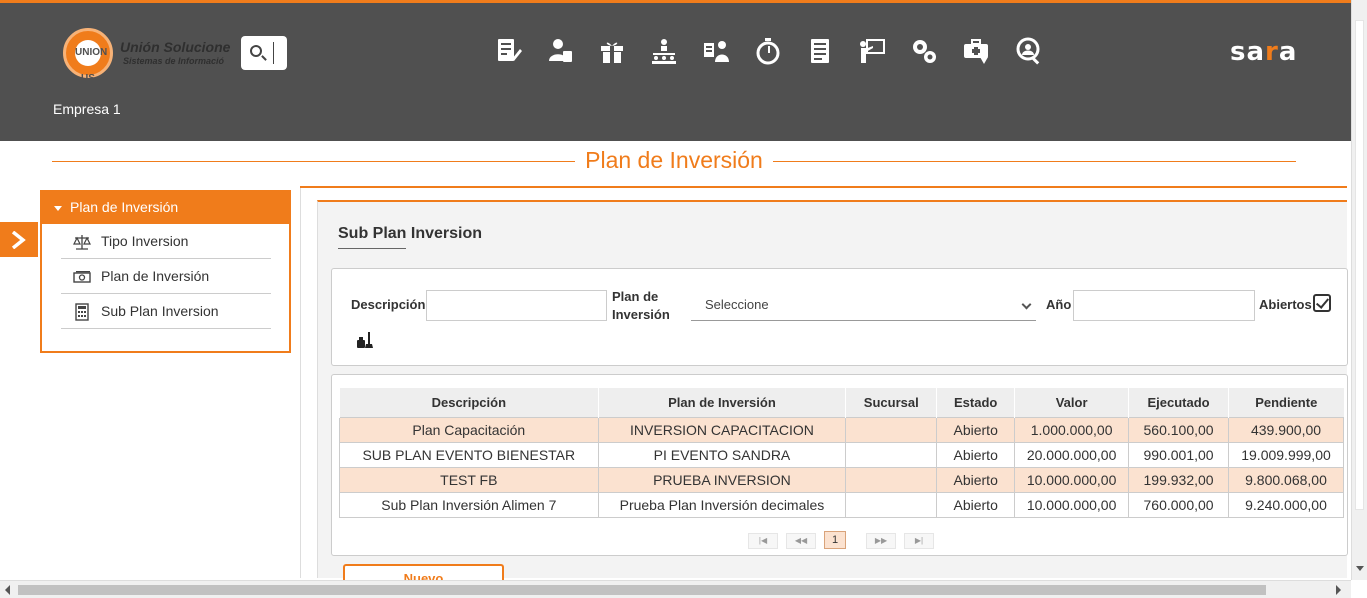 Image resolution: width=1367 pixels, height=598 pixels. I want to click on document-edit-icon, so click(508, 51).